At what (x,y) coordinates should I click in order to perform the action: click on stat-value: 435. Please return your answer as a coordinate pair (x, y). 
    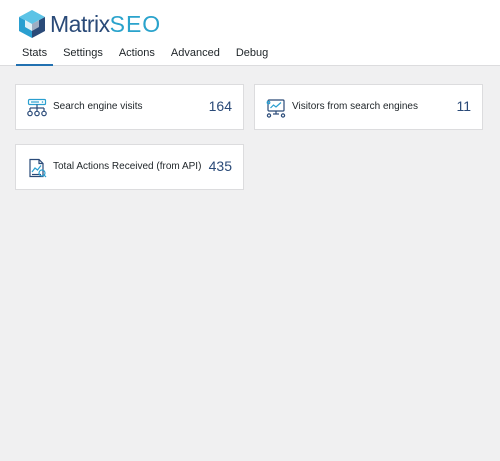
    Looking at the image, I should click on (220, 166).